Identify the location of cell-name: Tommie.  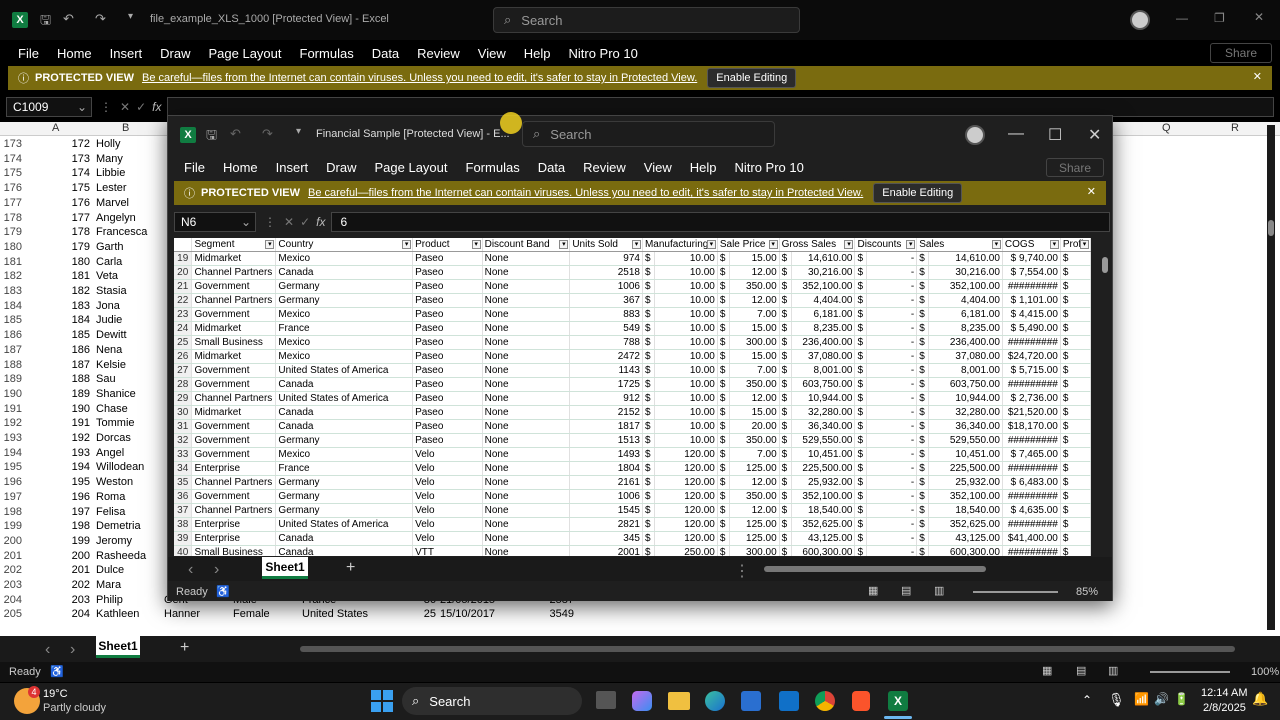
(115, 423).